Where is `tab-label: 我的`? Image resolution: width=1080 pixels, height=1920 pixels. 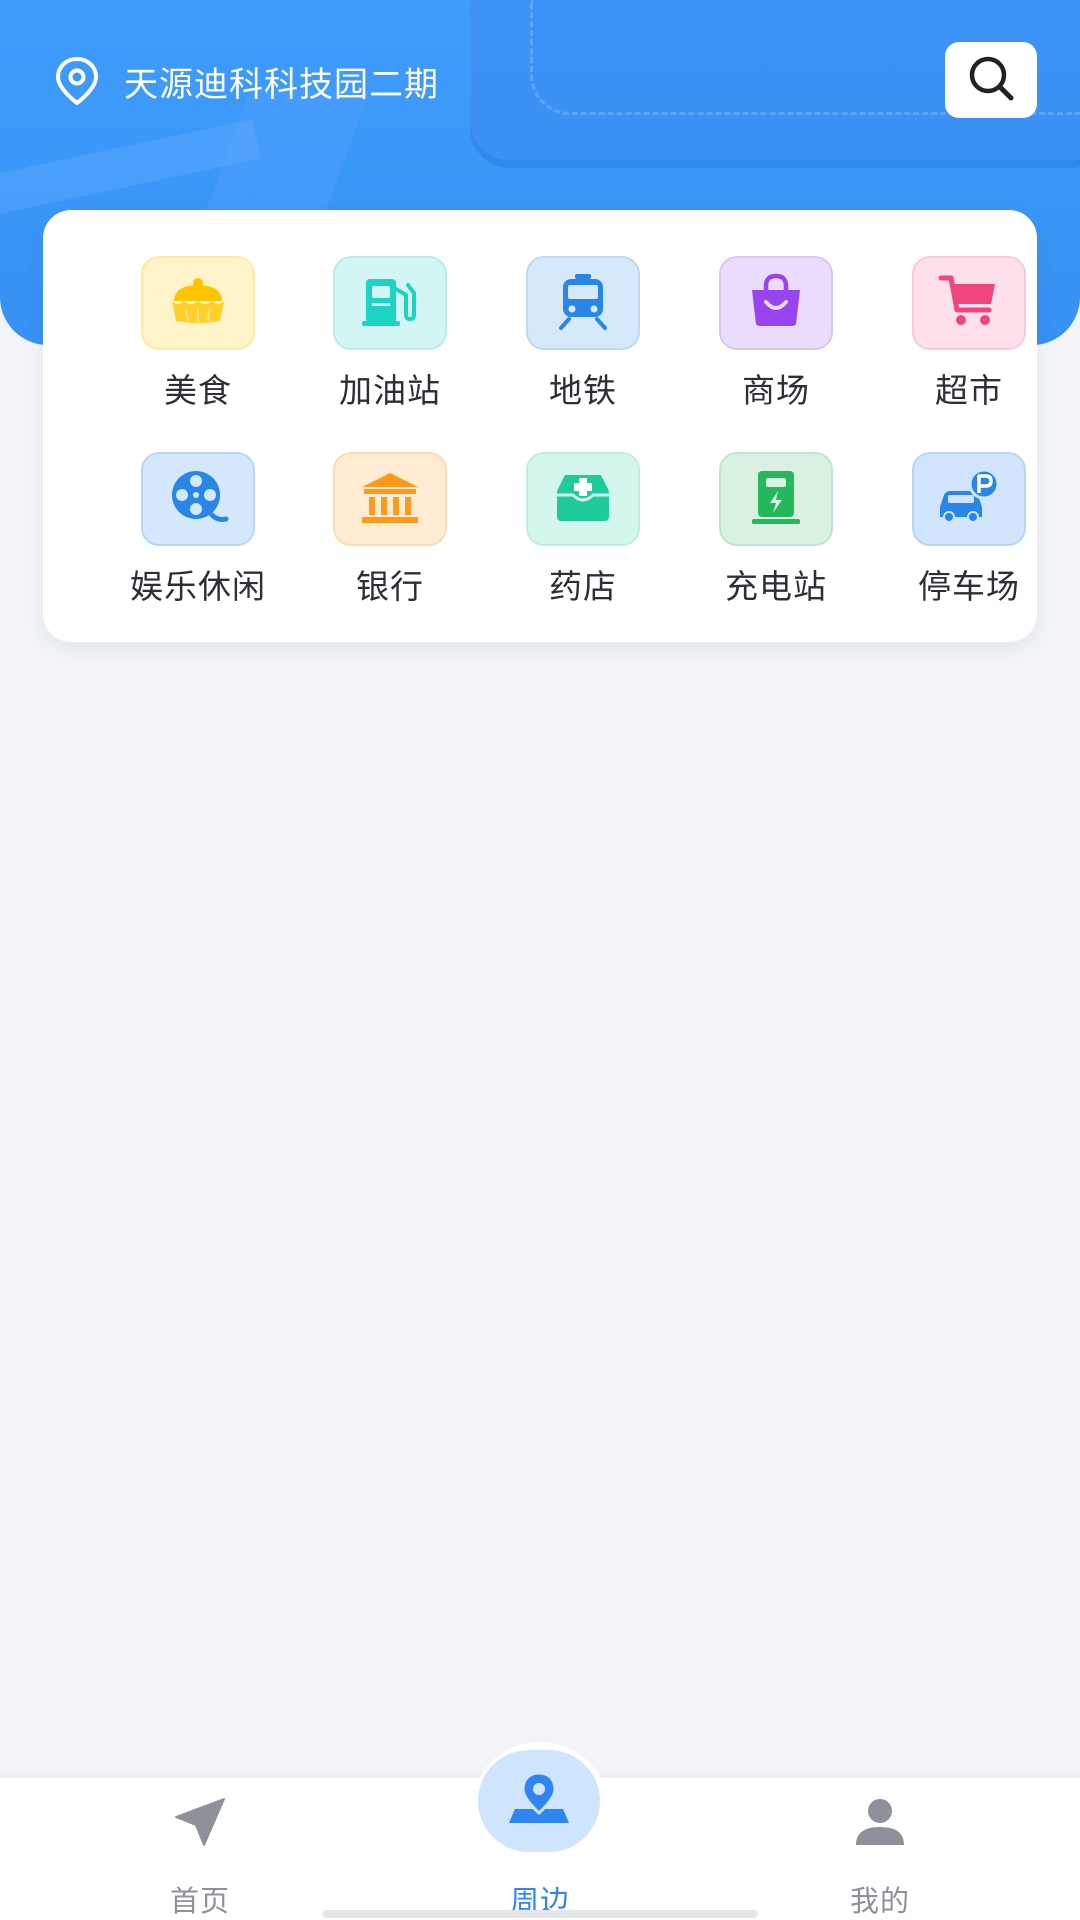
tab-label: 我的 is located at coordinates (879, 1901).